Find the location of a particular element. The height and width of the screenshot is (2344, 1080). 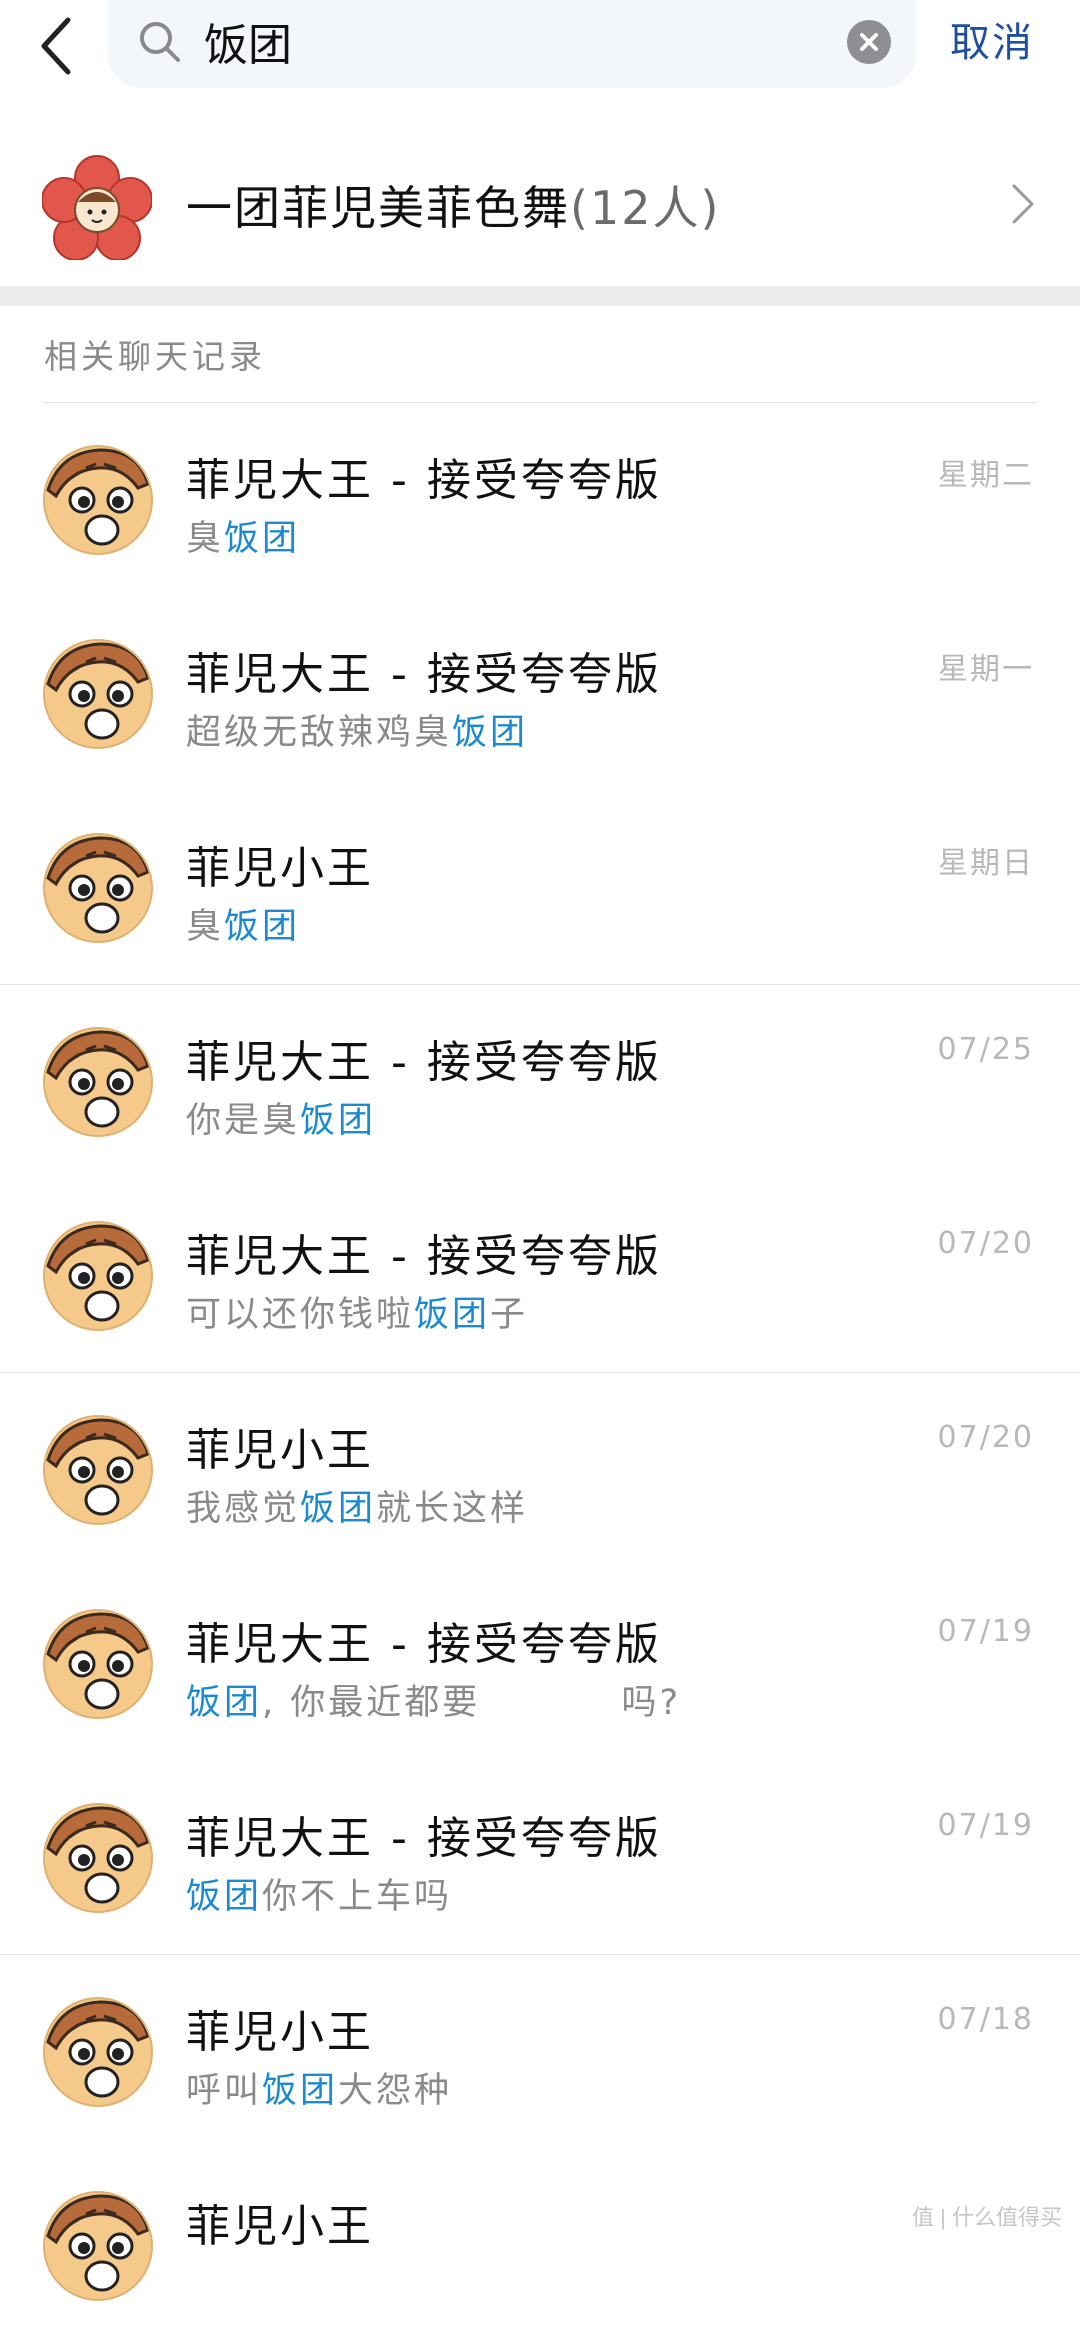

search-input is located at coordinates (524, 41).